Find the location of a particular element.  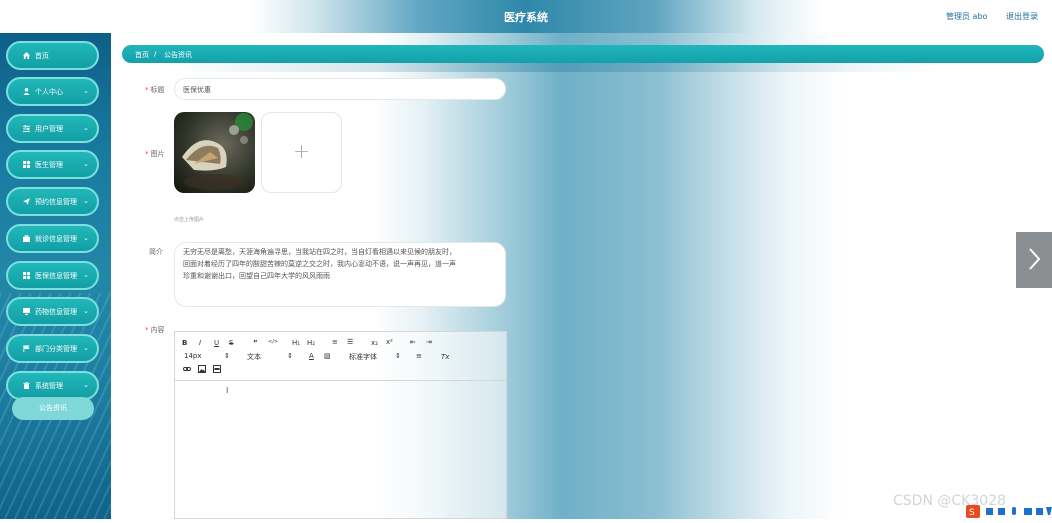

text-cursor-icon: I is located at coordinates (227, 390).